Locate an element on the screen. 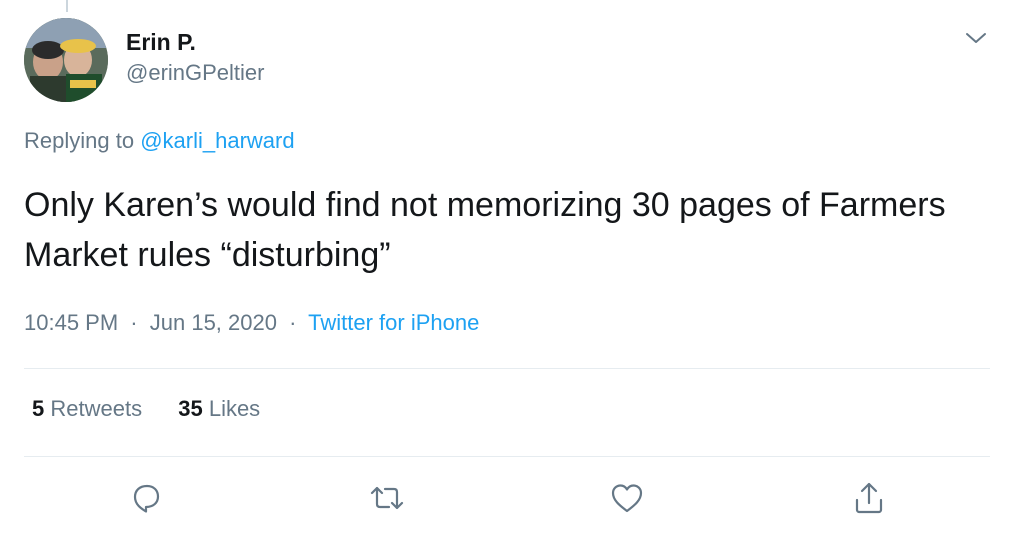 The image size is (1014, 544). reply-button is located at coordinates (146, 498).